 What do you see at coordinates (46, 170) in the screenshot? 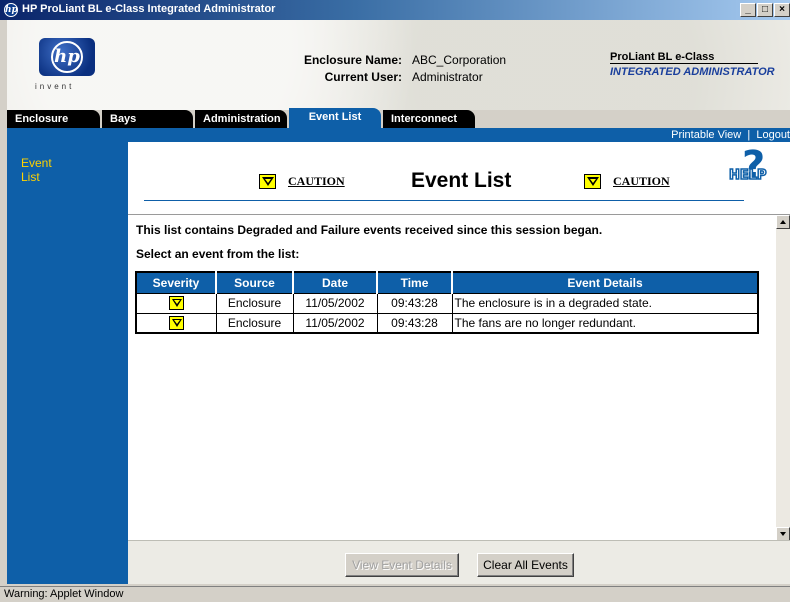
I see `sidebar-item-event-list: Event List` at bounding box center [46, 170].